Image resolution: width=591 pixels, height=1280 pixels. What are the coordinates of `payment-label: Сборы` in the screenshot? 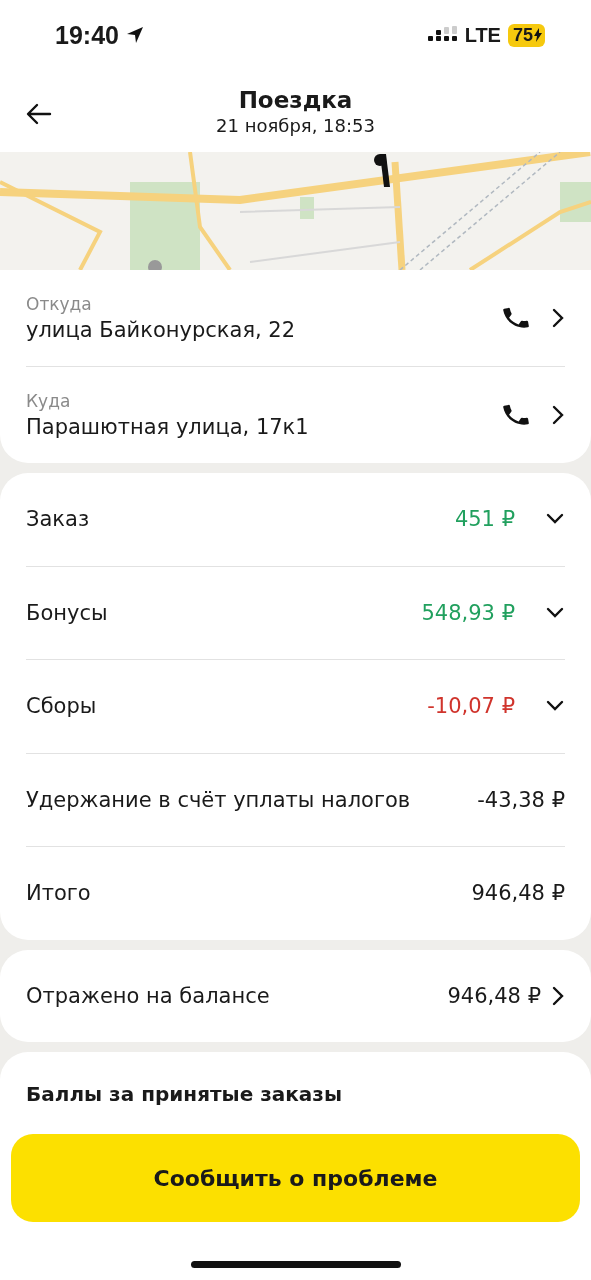 It's located at (62, 706).